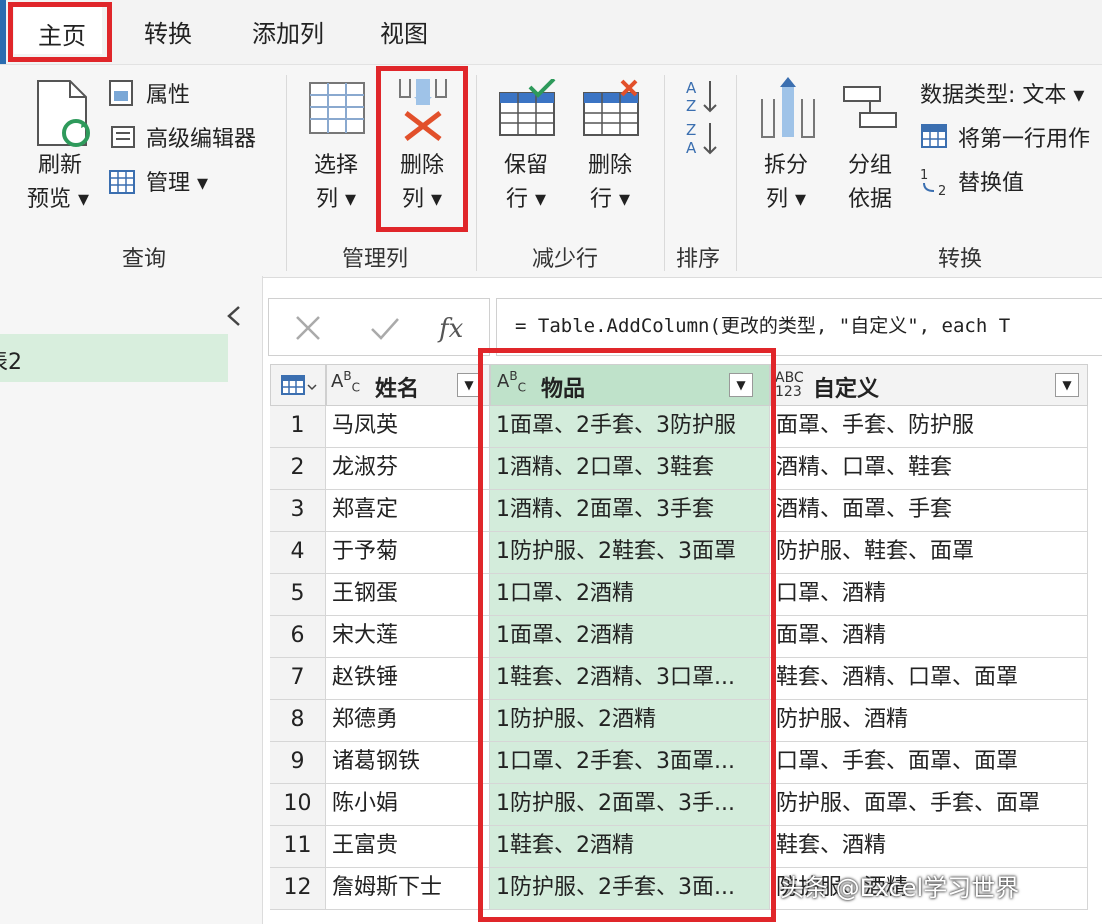 Image resolution: width=1102 pixels, height=924 pixels. Describe the element at coordinates (298, 763) in the screenshot. I see `row-number: 9` at that location.